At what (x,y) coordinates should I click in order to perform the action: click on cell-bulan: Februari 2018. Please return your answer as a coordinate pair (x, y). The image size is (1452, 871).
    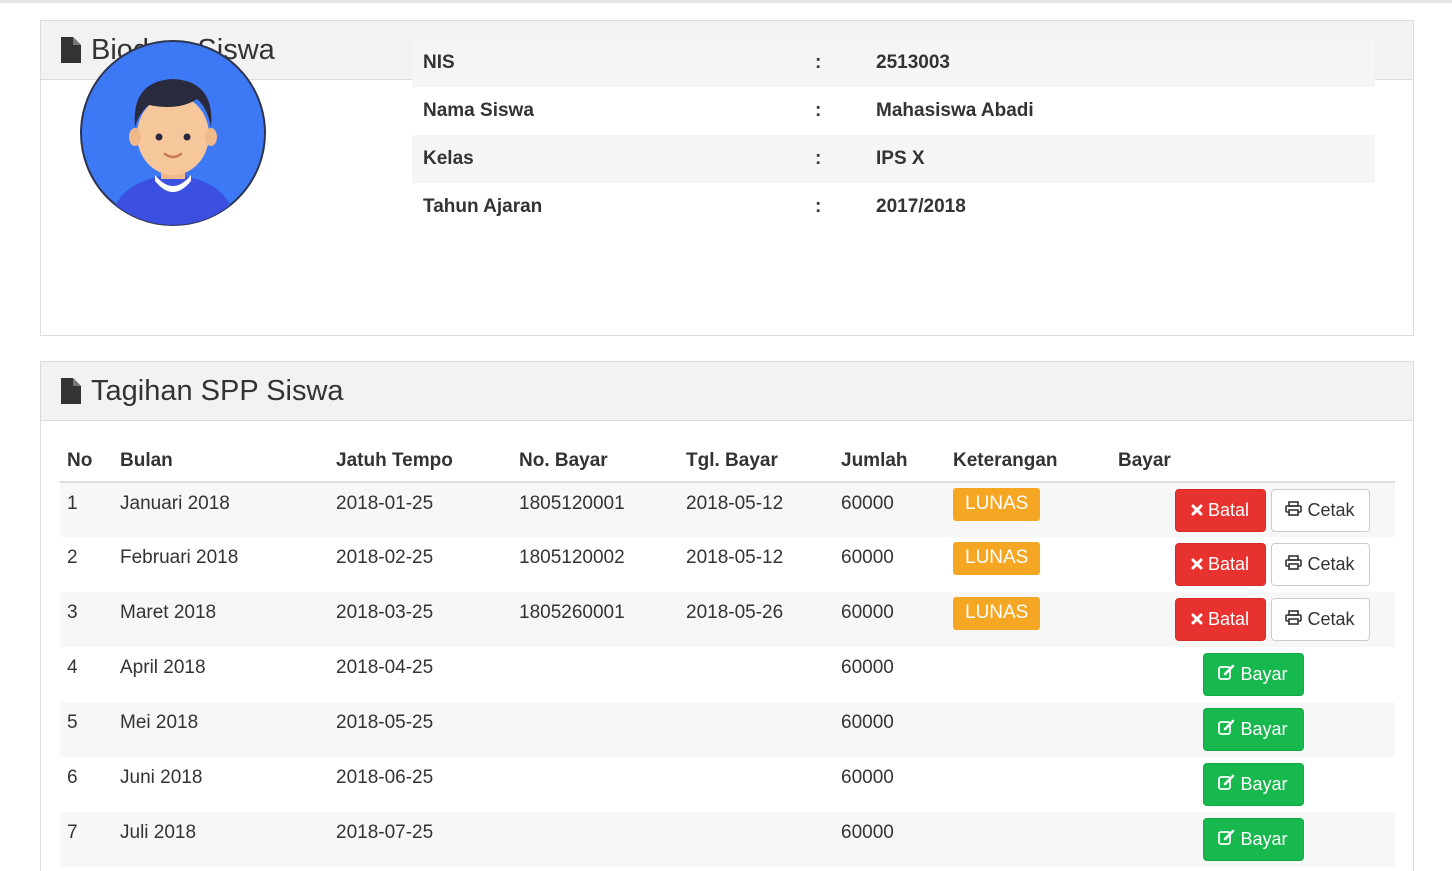
    Looking at the image, I should click on (179, 557).